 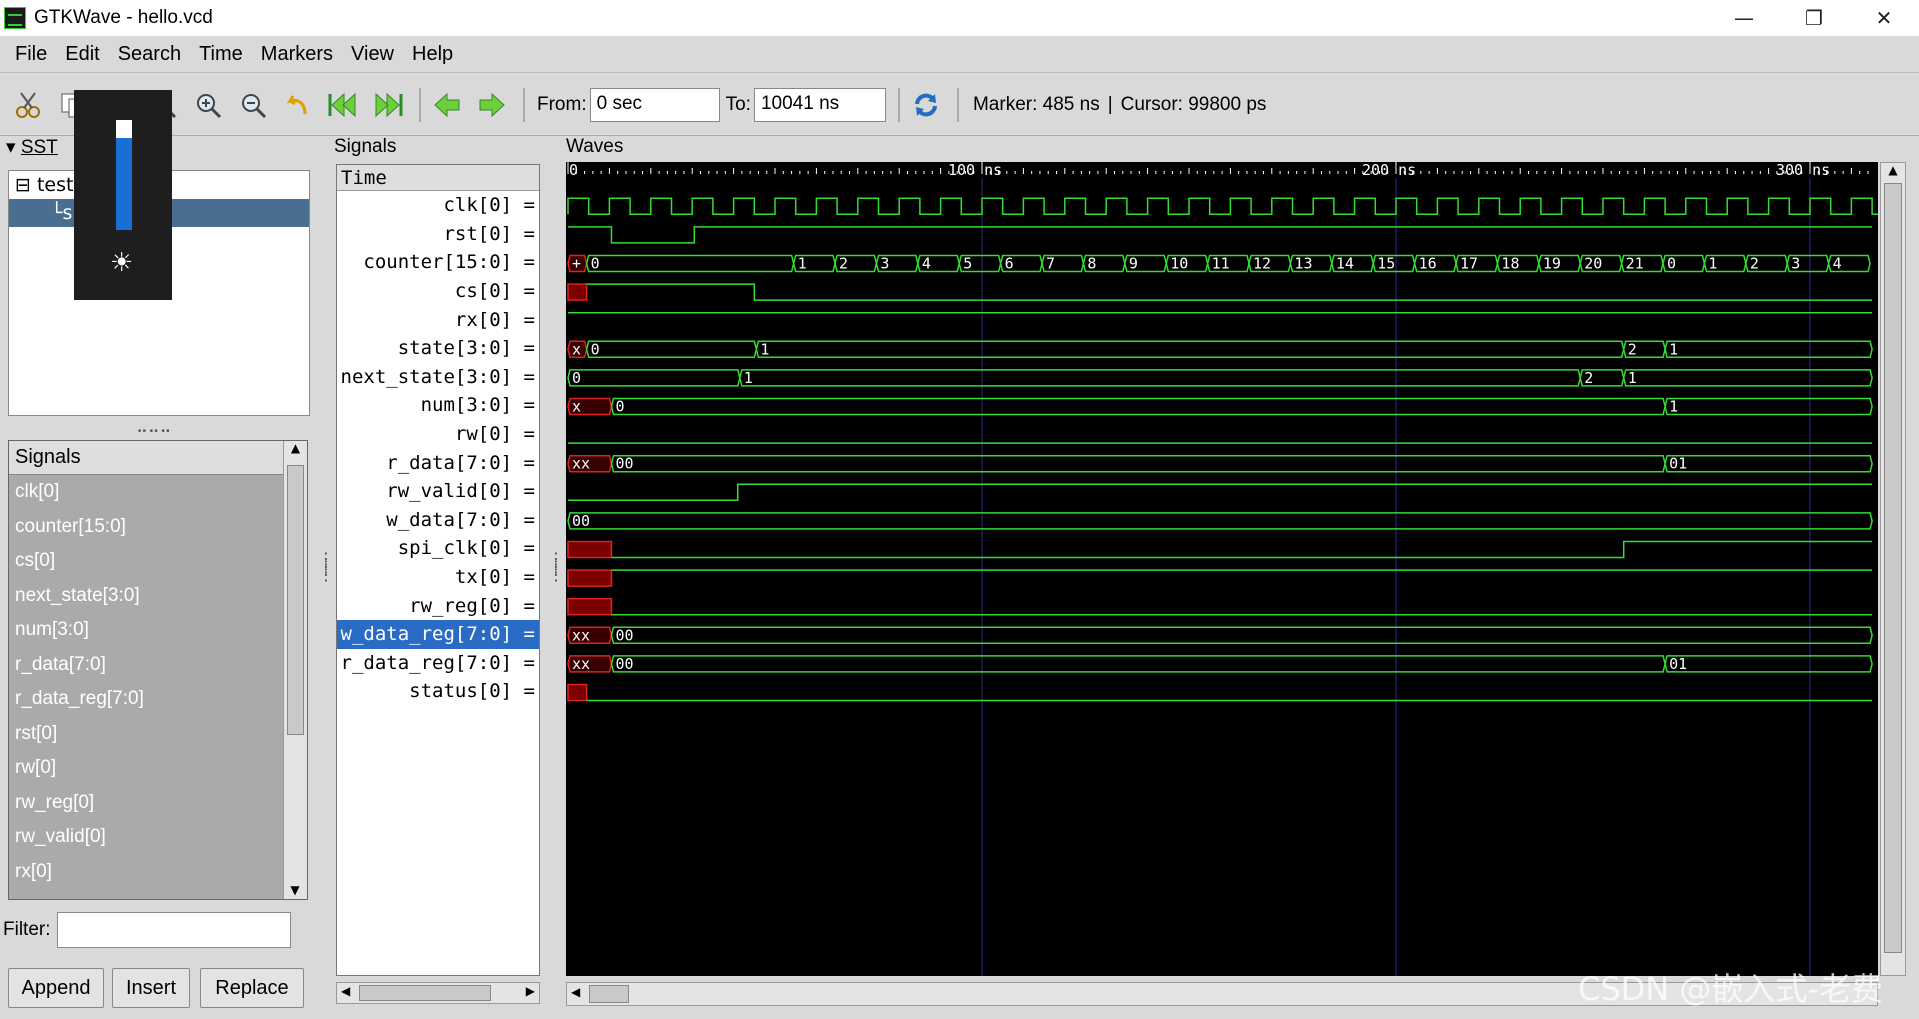 What do you see at coordinates (1814, 18) in the screenshot?
I see `restore-button: ❐` at bounding box center [1814, 18].